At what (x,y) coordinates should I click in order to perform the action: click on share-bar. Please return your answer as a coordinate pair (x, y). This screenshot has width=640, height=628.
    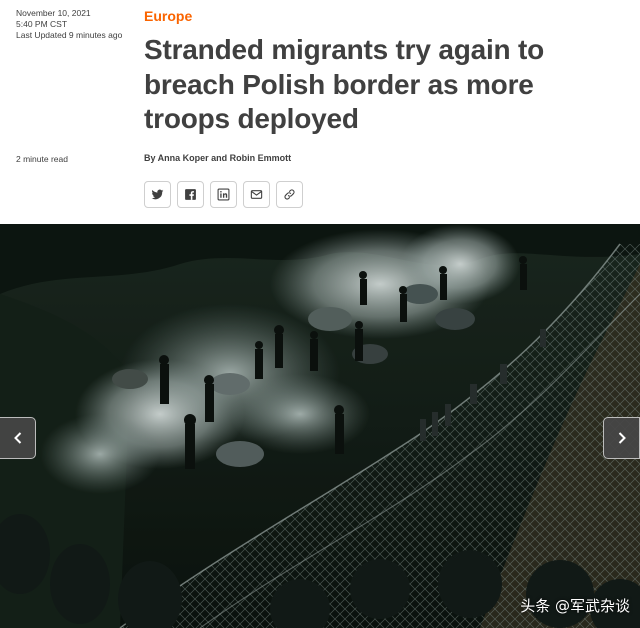
    Looking at the image, I should click on (223, 194).